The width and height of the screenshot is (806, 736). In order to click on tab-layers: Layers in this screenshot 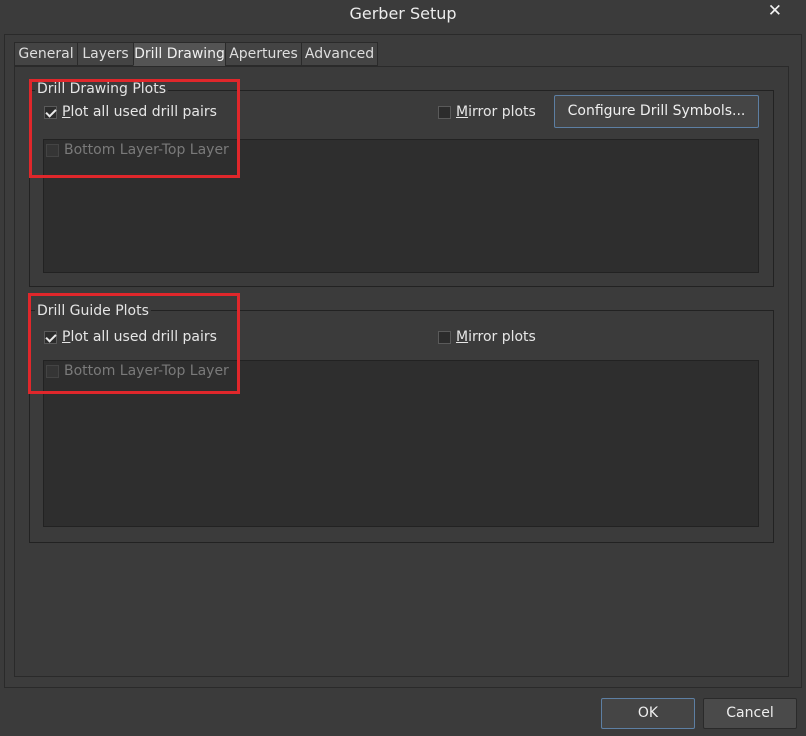, I will do `click(105, 54)`.